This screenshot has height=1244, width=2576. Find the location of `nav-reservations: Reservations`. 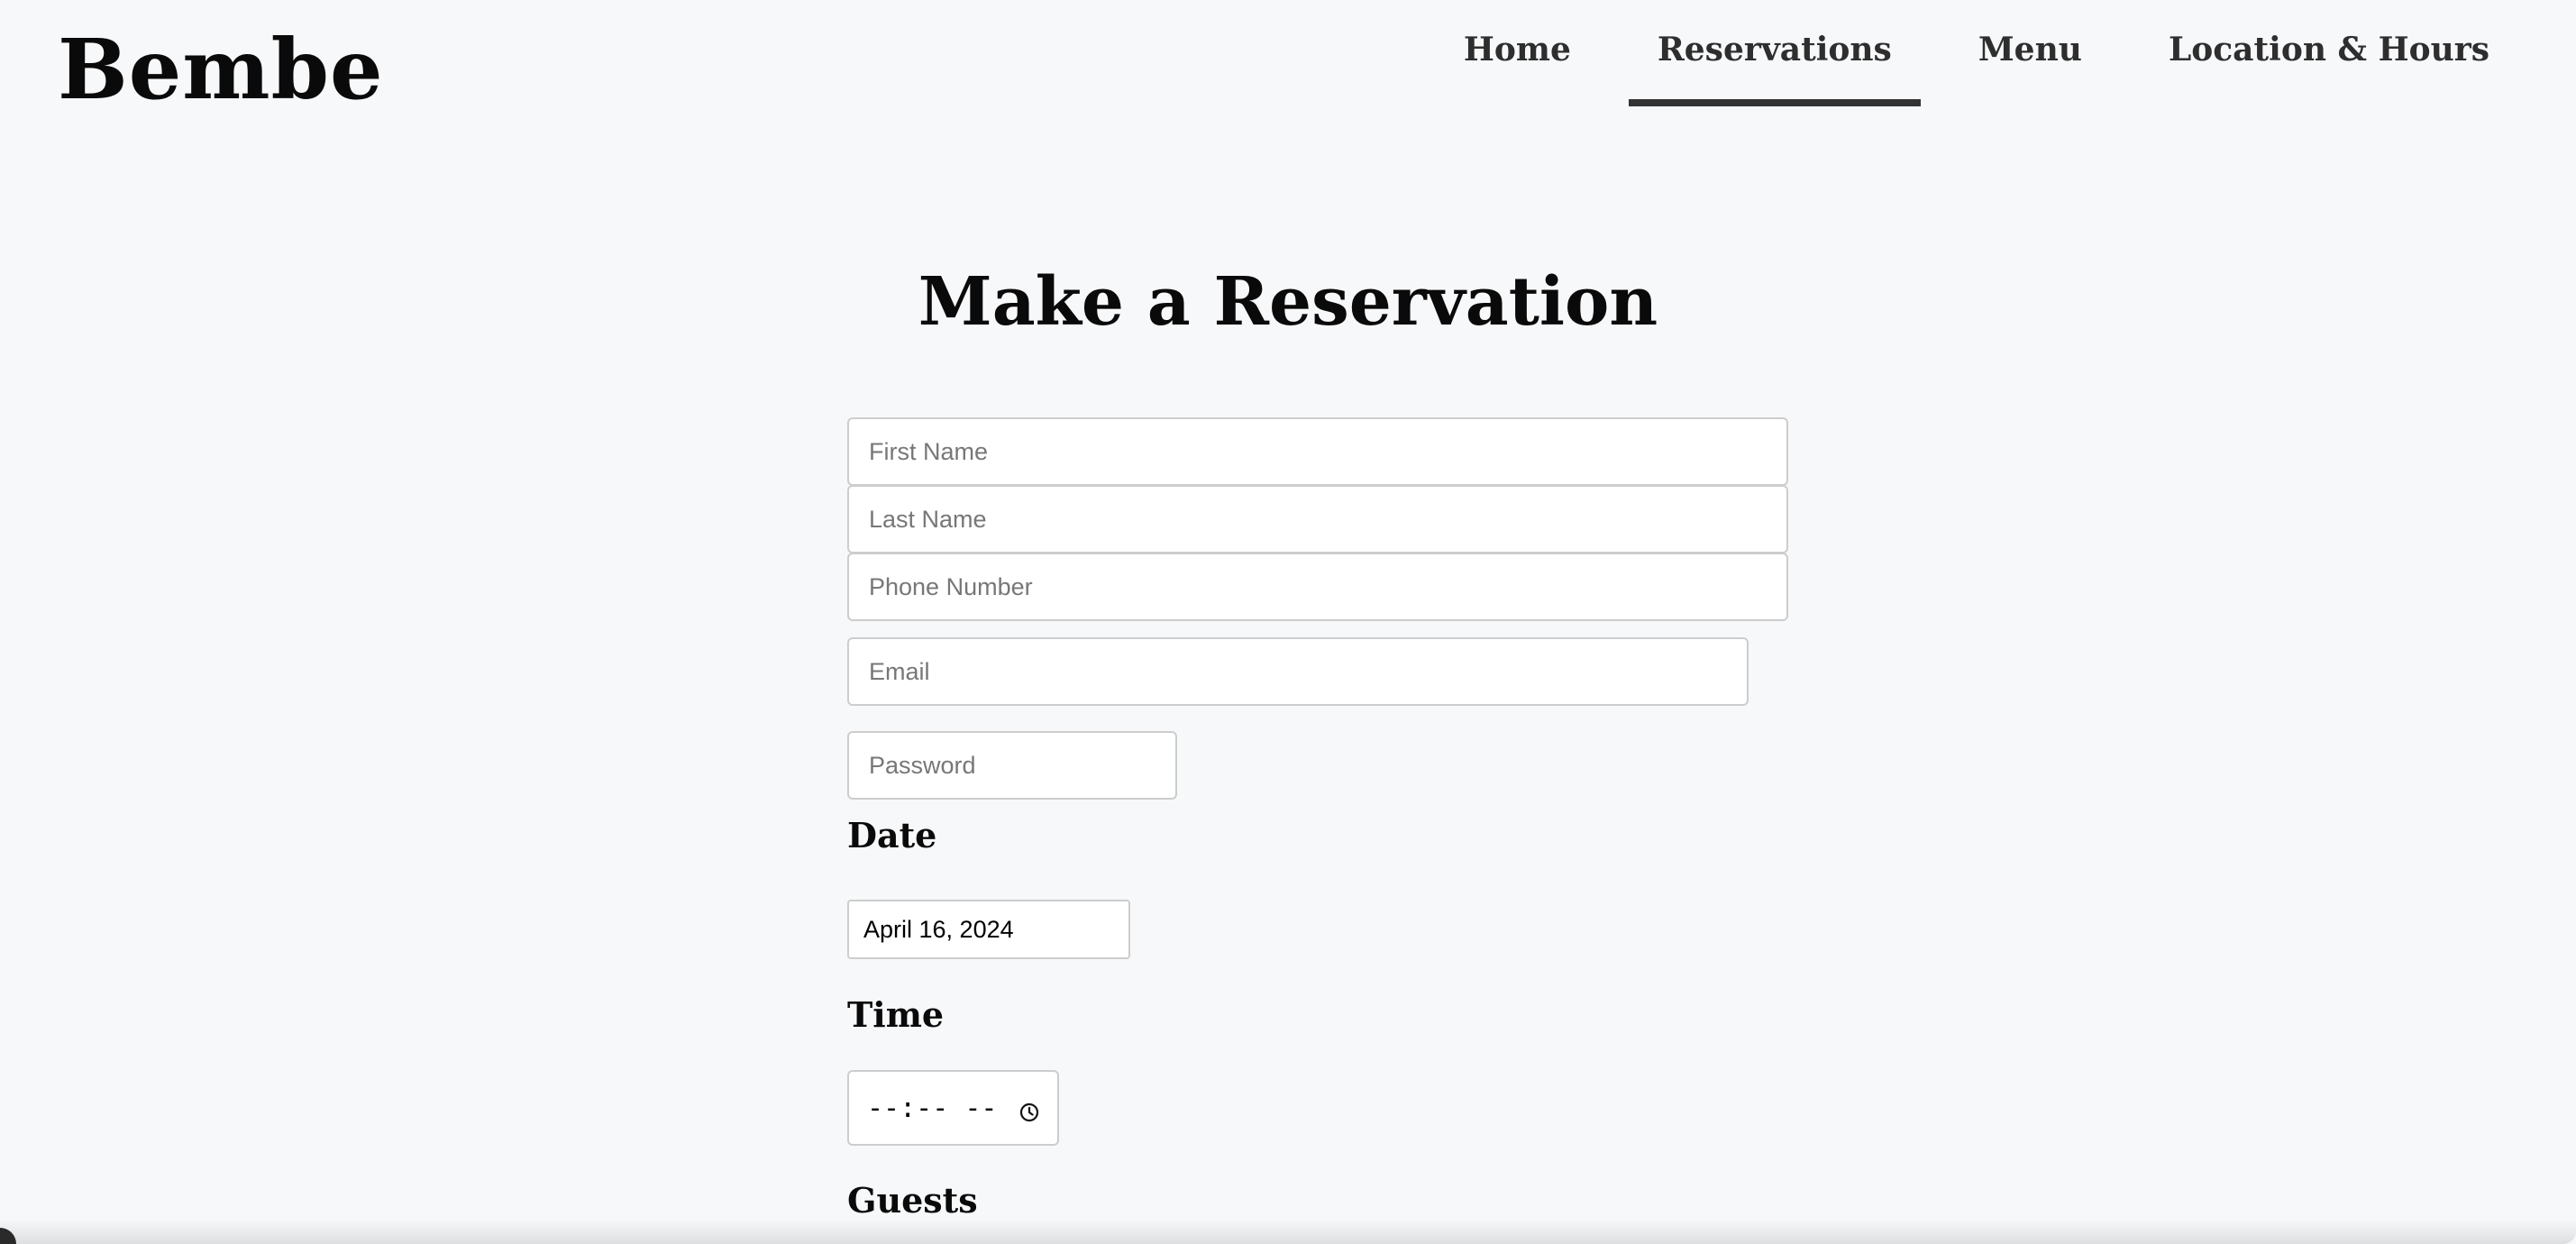

nav-reservations: Reservations is located at coordinates (1774, 55).